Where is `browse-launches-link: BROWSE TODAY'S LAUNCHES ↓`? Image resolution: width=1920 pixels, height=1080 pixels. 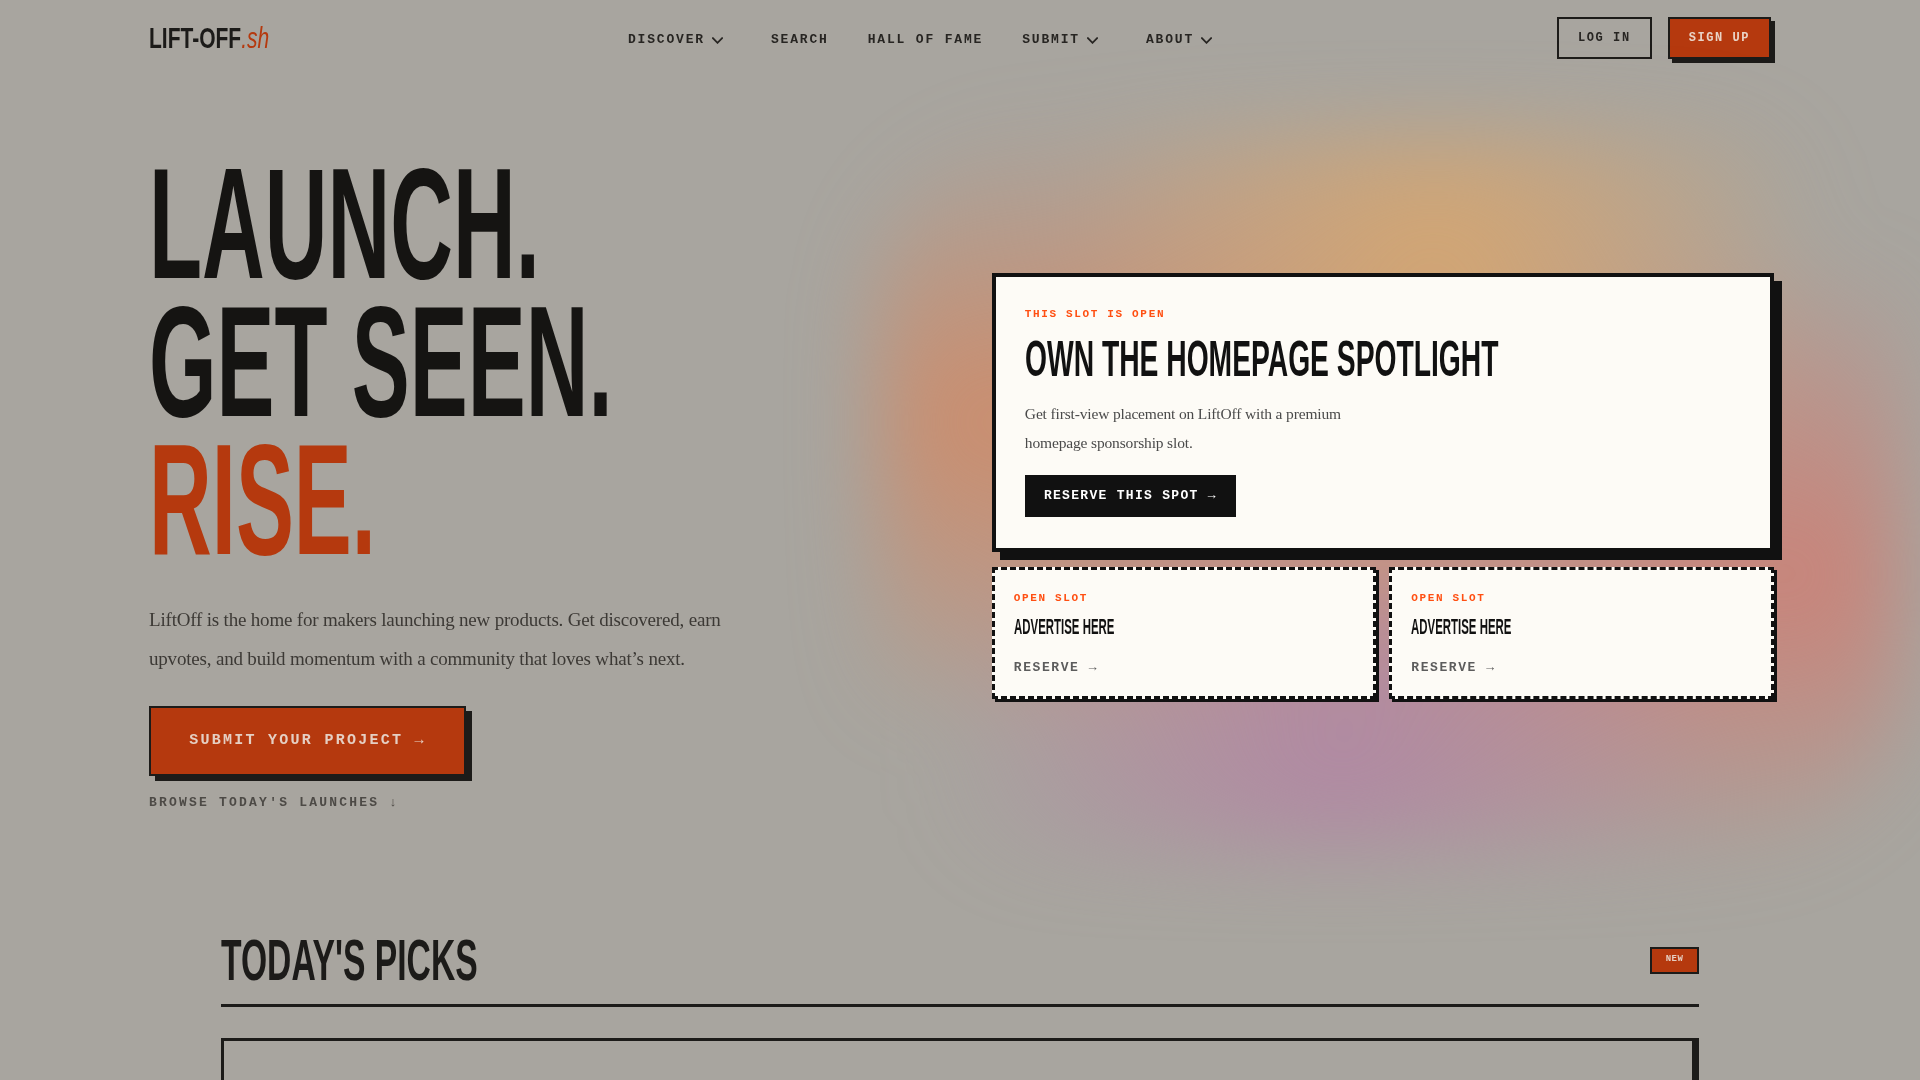
browse-launches-link: BROWSE TODAY'S LAUNCHES ↓ is located at coordinates (274, 803).